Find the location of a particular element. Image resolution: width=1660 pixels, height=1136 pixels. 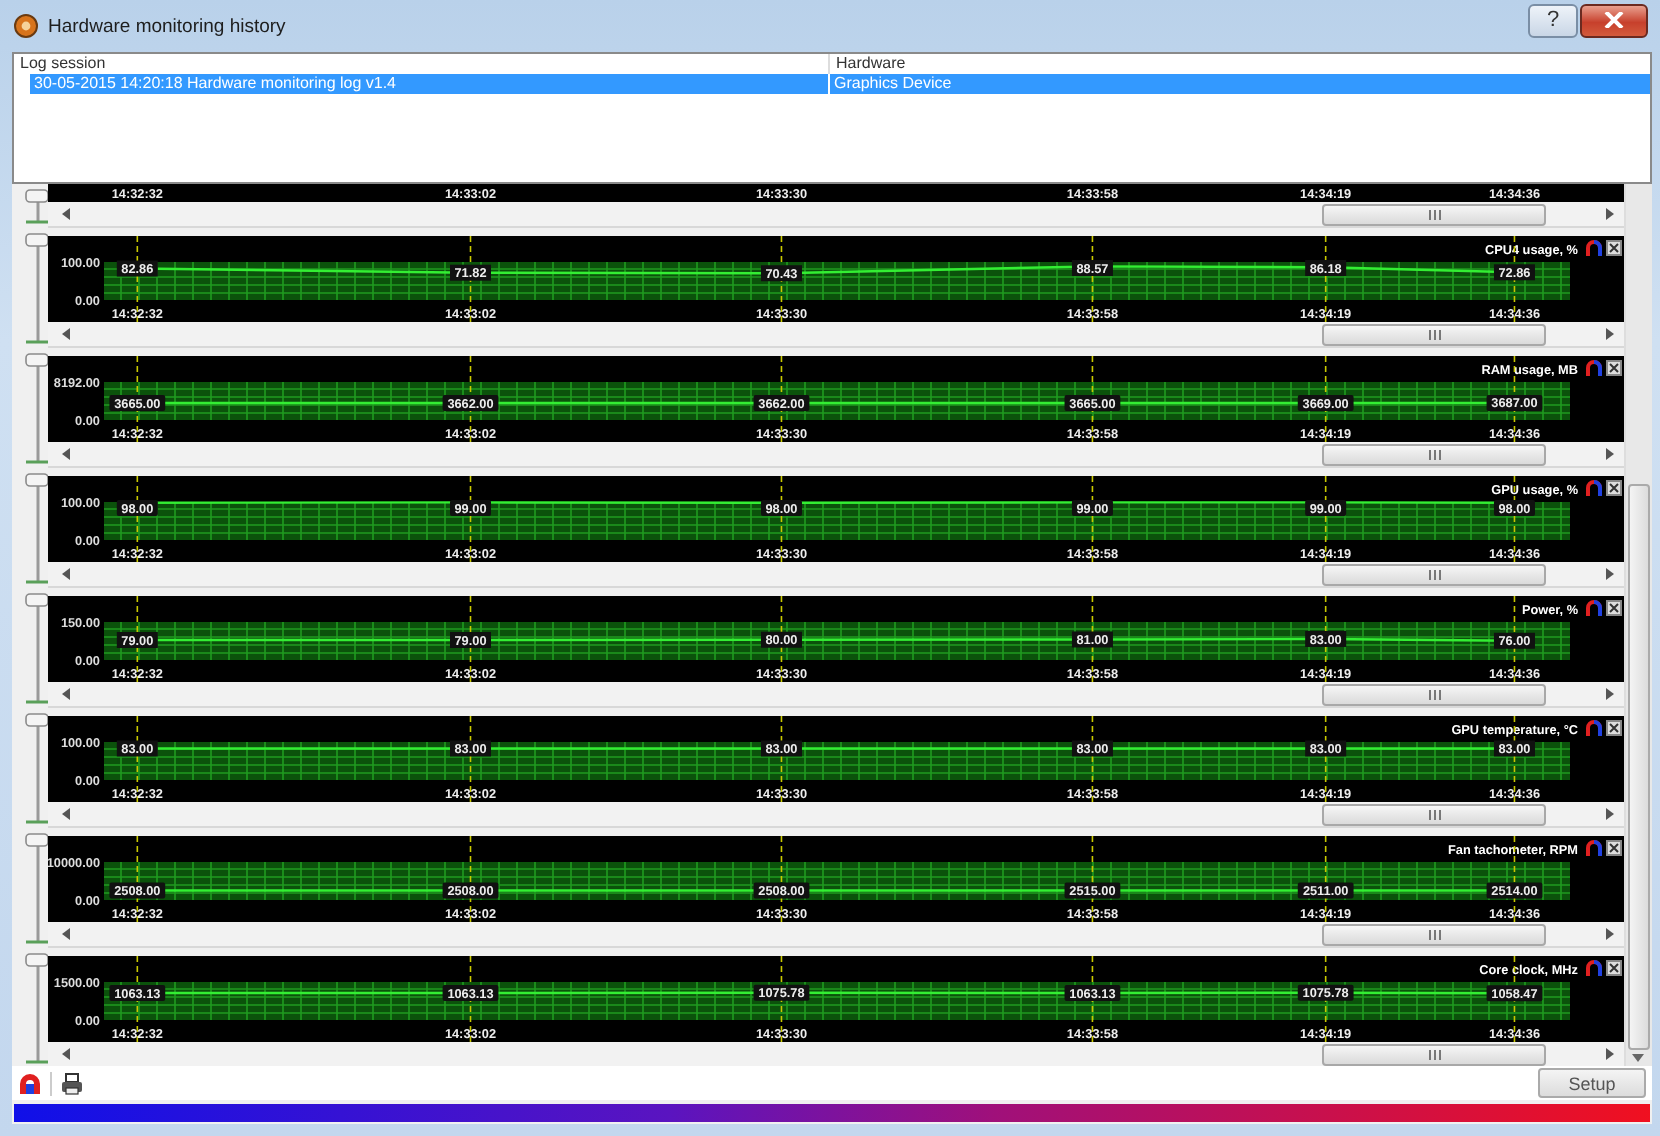

table-cell: 30-05-2015 14:20:18 Hardware monitoring log v1.4 is located at coordinates (430, 84).